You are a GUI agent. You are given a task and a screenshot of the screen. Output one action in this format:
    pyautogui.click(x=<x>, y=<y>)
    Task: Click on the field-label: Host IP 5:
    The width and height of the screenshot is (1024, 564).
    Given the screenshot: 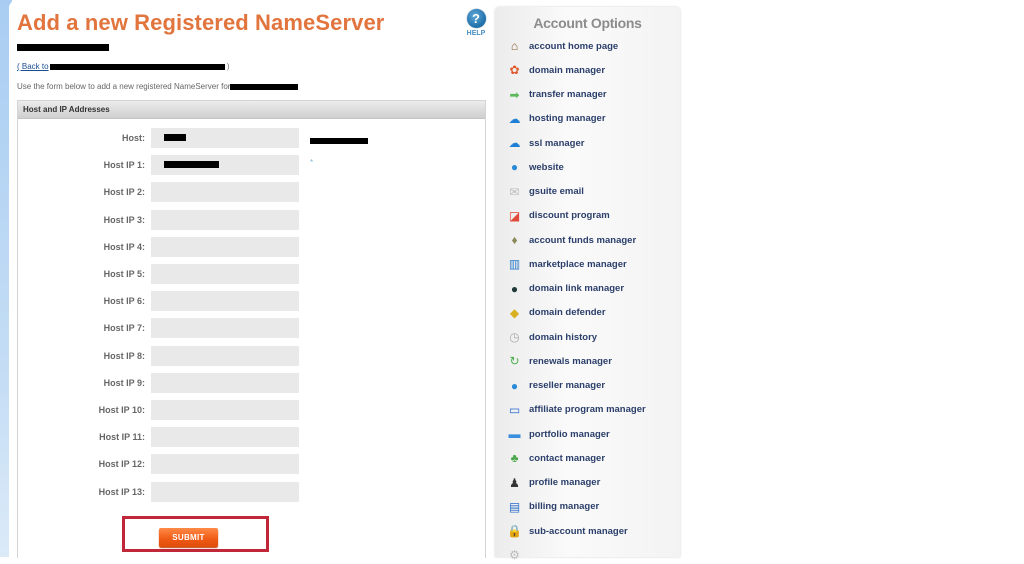 What is the action you would take?
    pyautogui.click(x=124, y=274)
    